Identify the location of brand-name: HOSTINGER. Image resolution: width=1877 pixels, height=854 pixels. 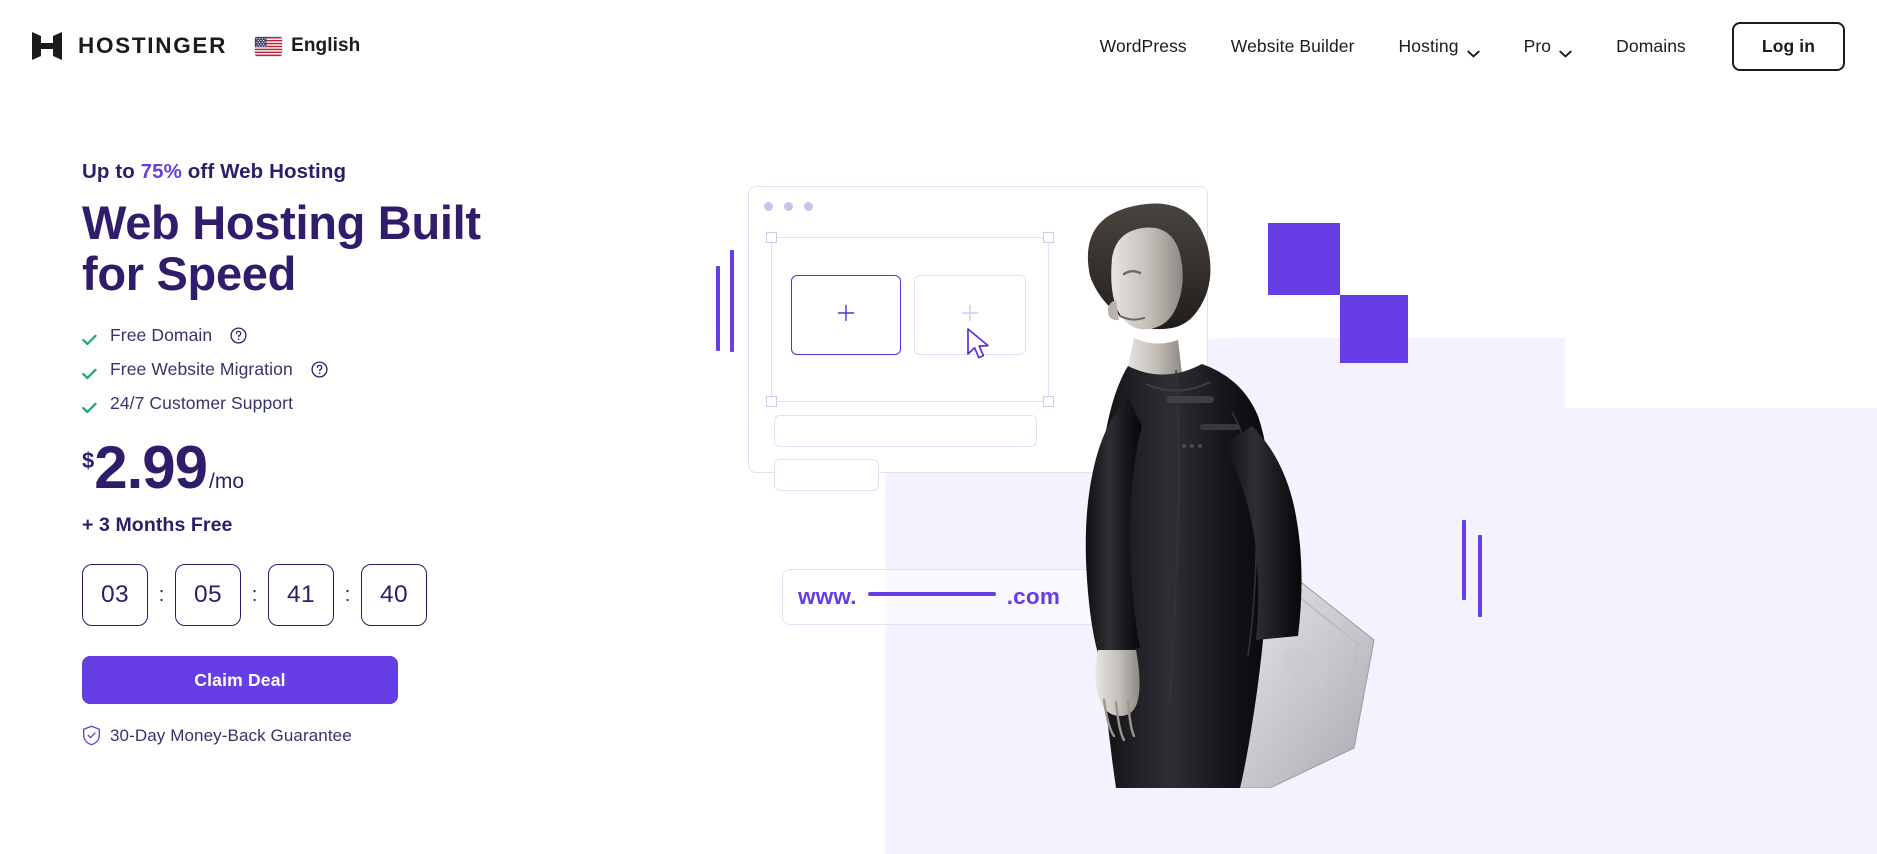
(153, 45).